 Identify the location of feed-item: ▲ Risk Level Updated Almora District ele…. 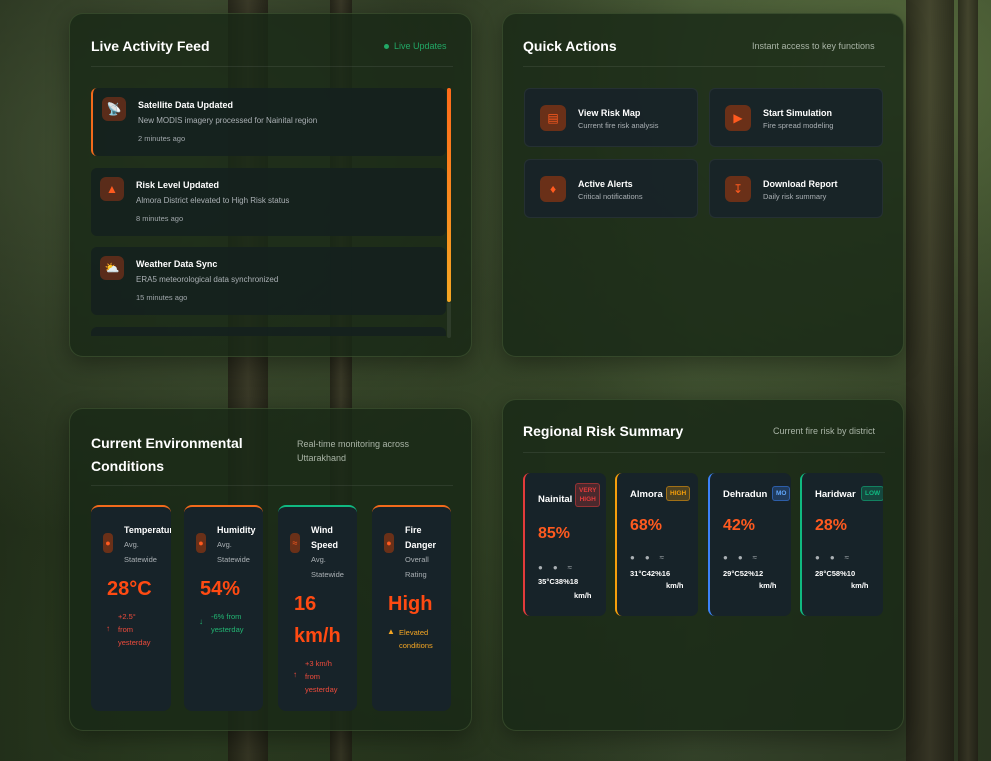
(268, 202).